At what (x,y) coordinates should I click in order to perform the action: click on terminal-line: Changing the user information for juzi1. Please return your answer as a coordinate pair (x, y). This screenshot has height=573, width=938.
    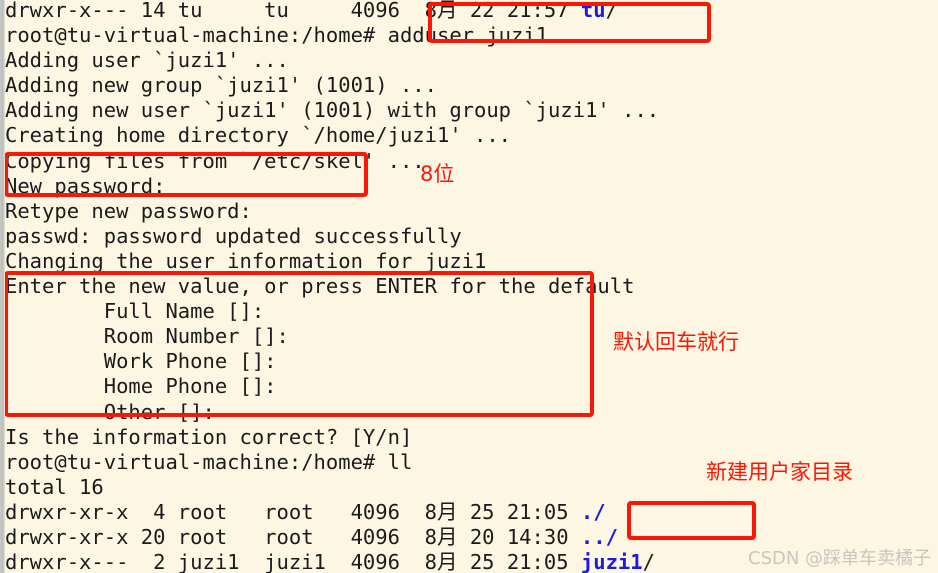
    Looking at the image, I should click on (471, 261).